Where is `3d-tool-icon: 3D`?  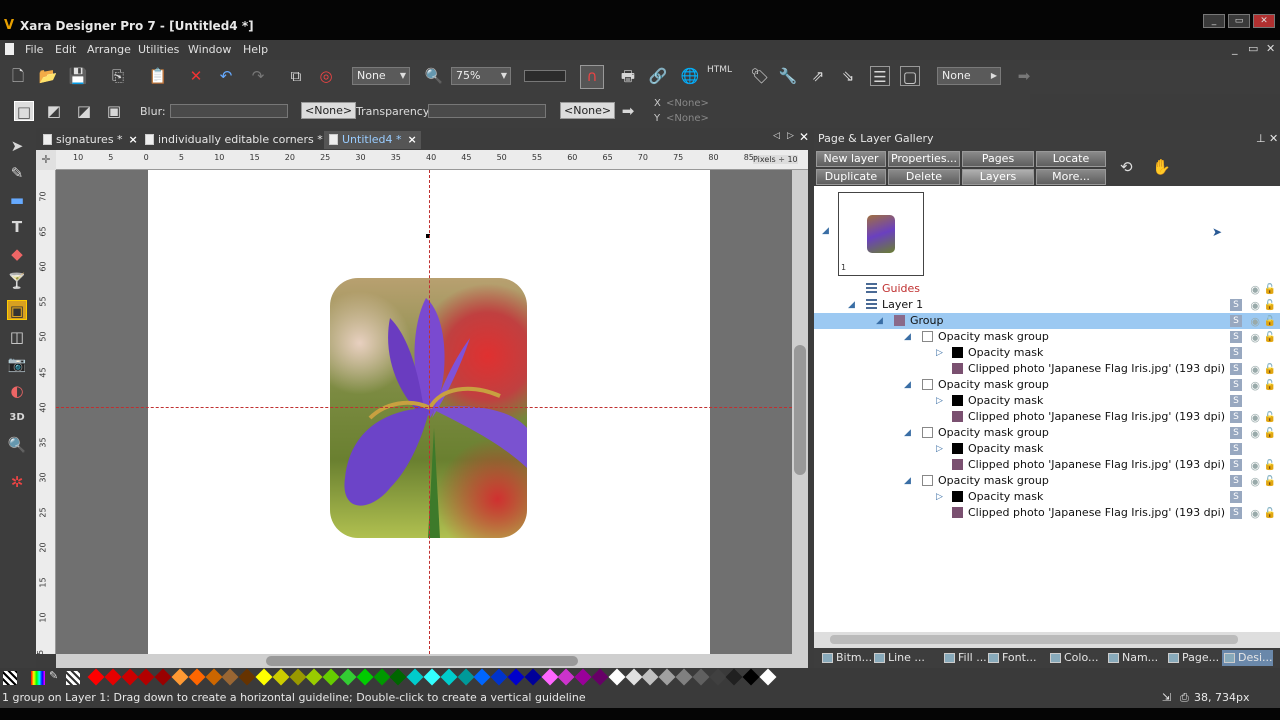 3d-tool-icon: 3D is located at coordinates (17, 418).